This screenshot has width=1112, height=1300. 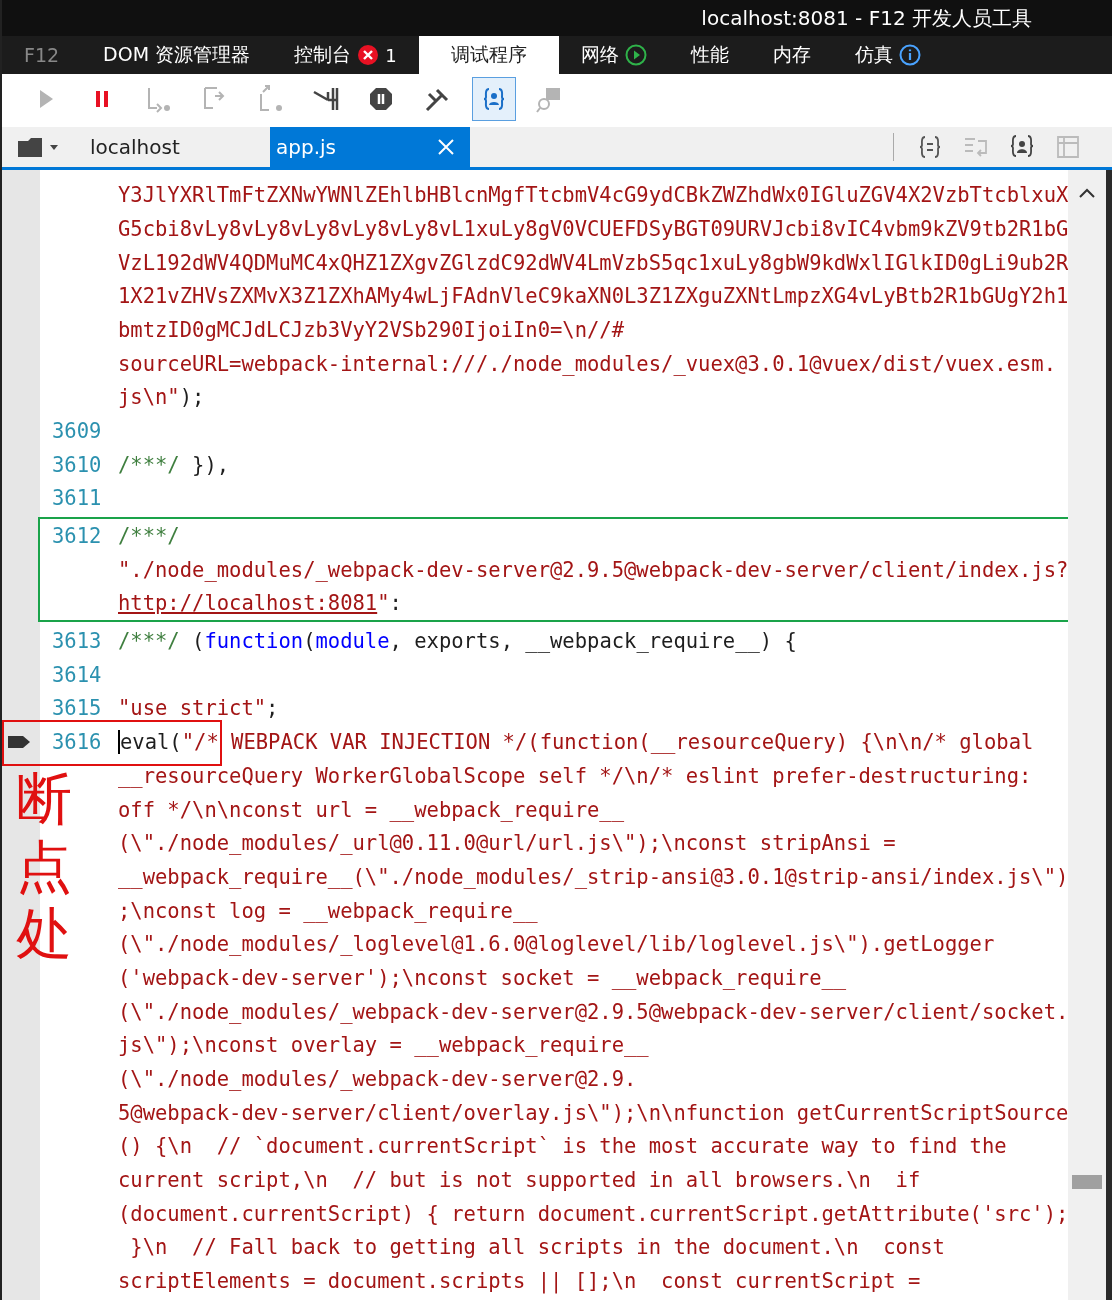 I want to click on code-line: () {\n // `document.currentScript` is the most accurate way to find the, so click(x=562, y=1146).